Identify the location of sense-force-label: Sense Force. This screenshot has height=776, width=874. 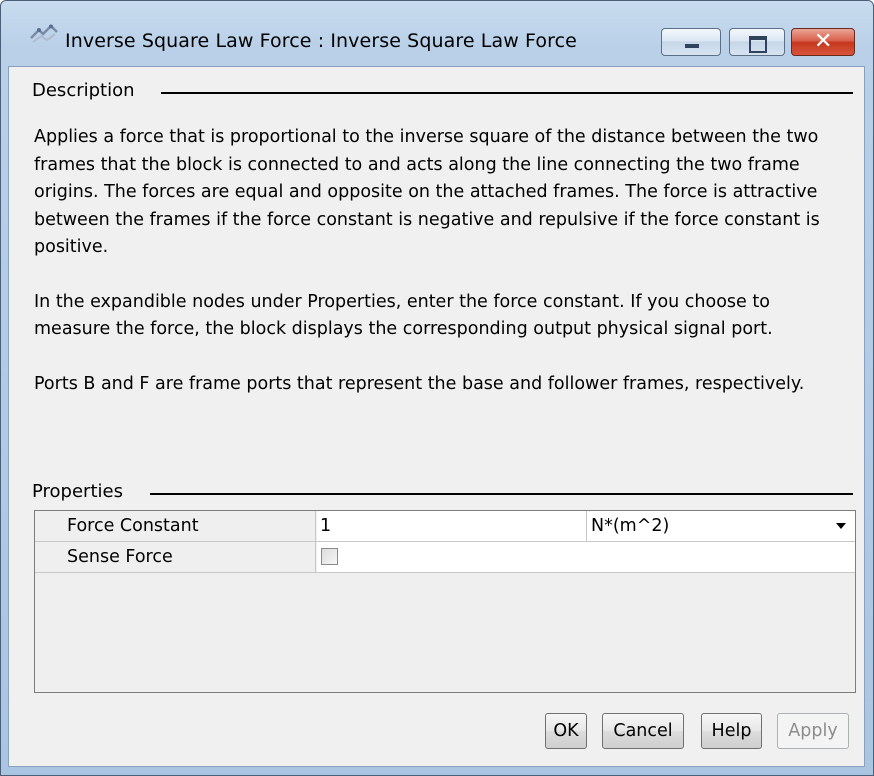
(175, 557).